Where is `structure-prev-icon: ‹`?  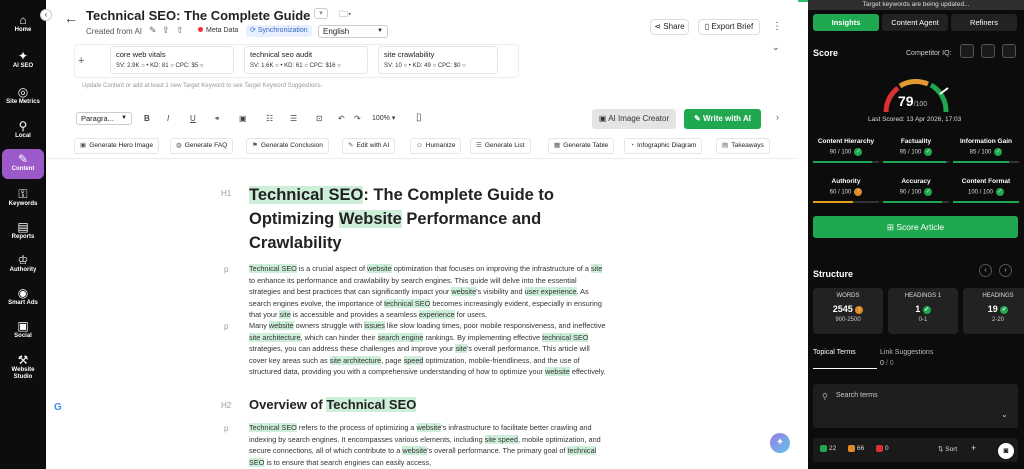
structure-prev-icon: ‹ is located at coordinates (985, 270).